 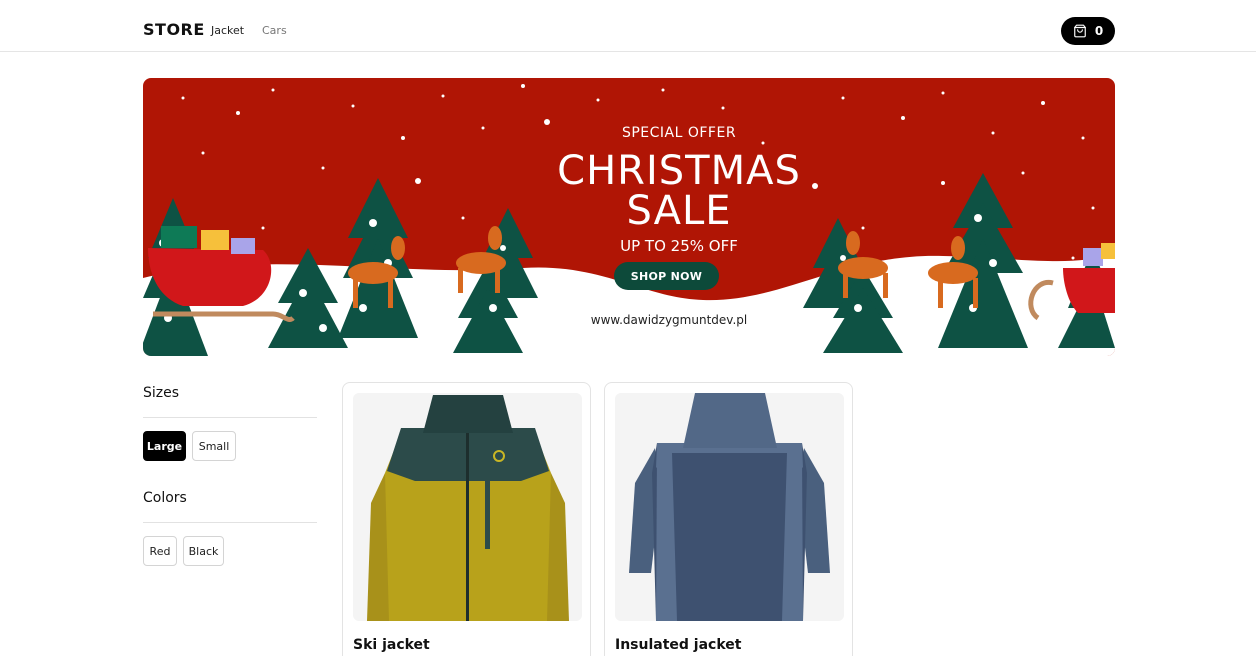 I want to click on color-chip-black: Black, so click(x=203, y=551).